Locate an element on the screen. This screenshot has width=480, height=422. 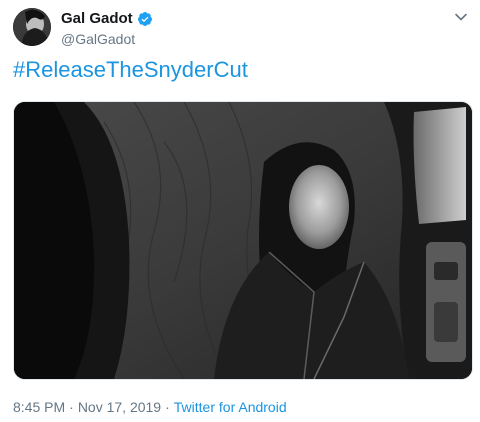
author-display-name-row: Gal Gadot is located at coordinates (107, 19).